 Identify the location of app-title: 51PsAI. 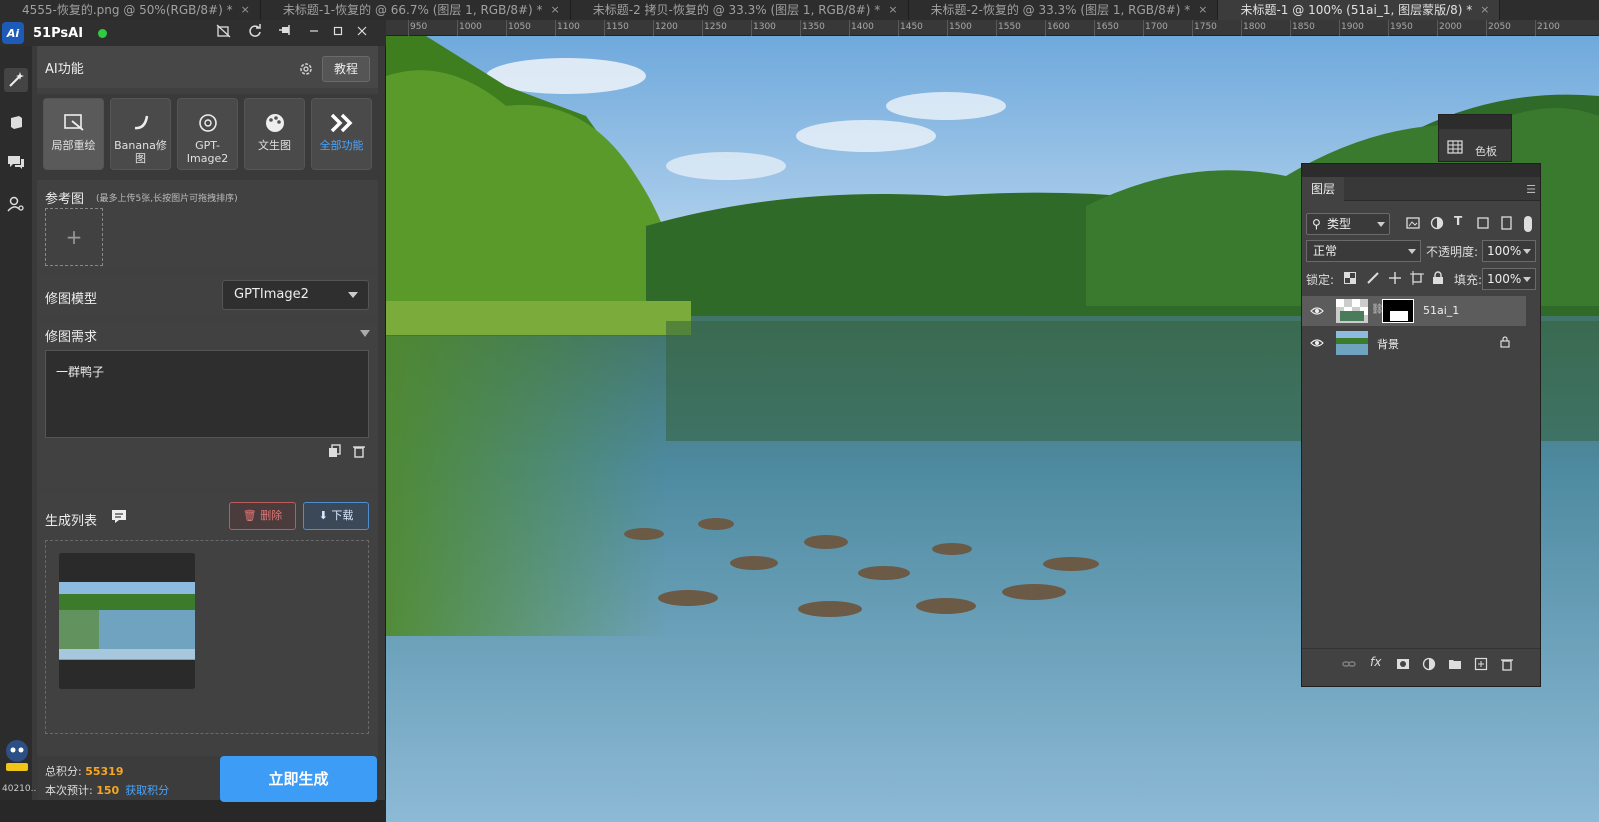
(58, 33).